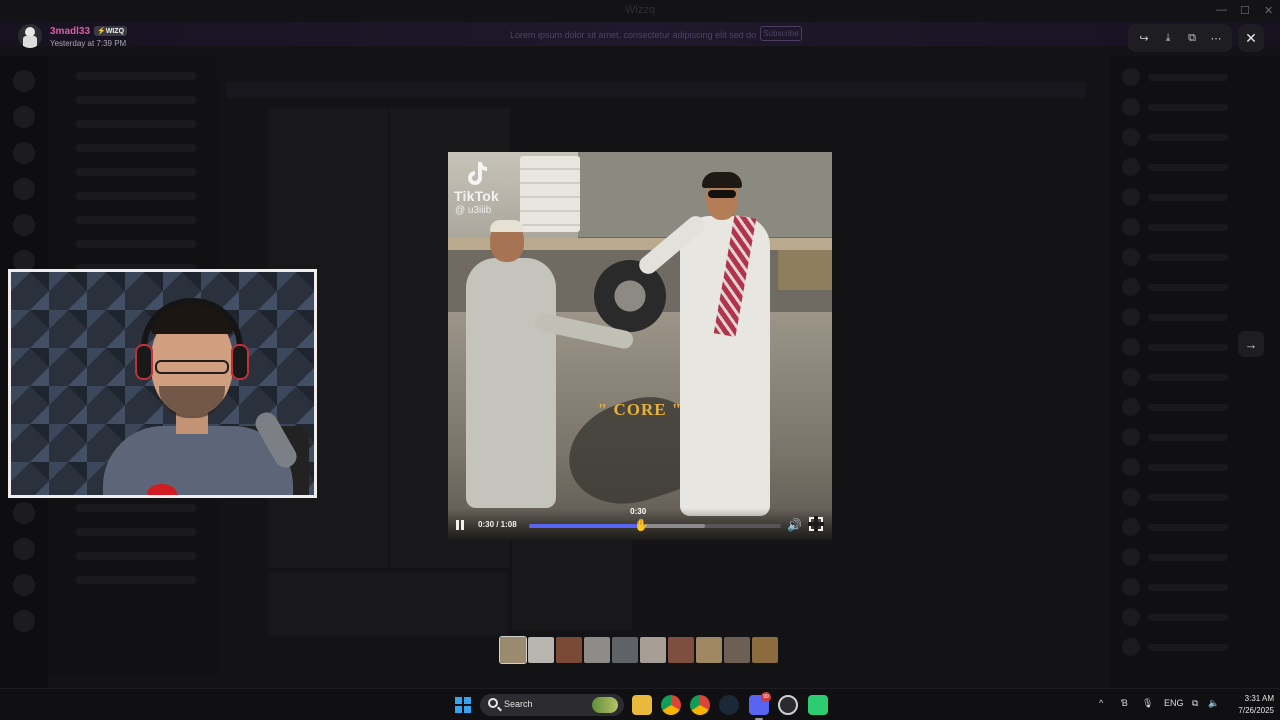 This screenshot has width=1280, height=720. Describe the element at coordinates (638, 511) in the screenshot. I see `seek-tooltip: 0:30` at that location.